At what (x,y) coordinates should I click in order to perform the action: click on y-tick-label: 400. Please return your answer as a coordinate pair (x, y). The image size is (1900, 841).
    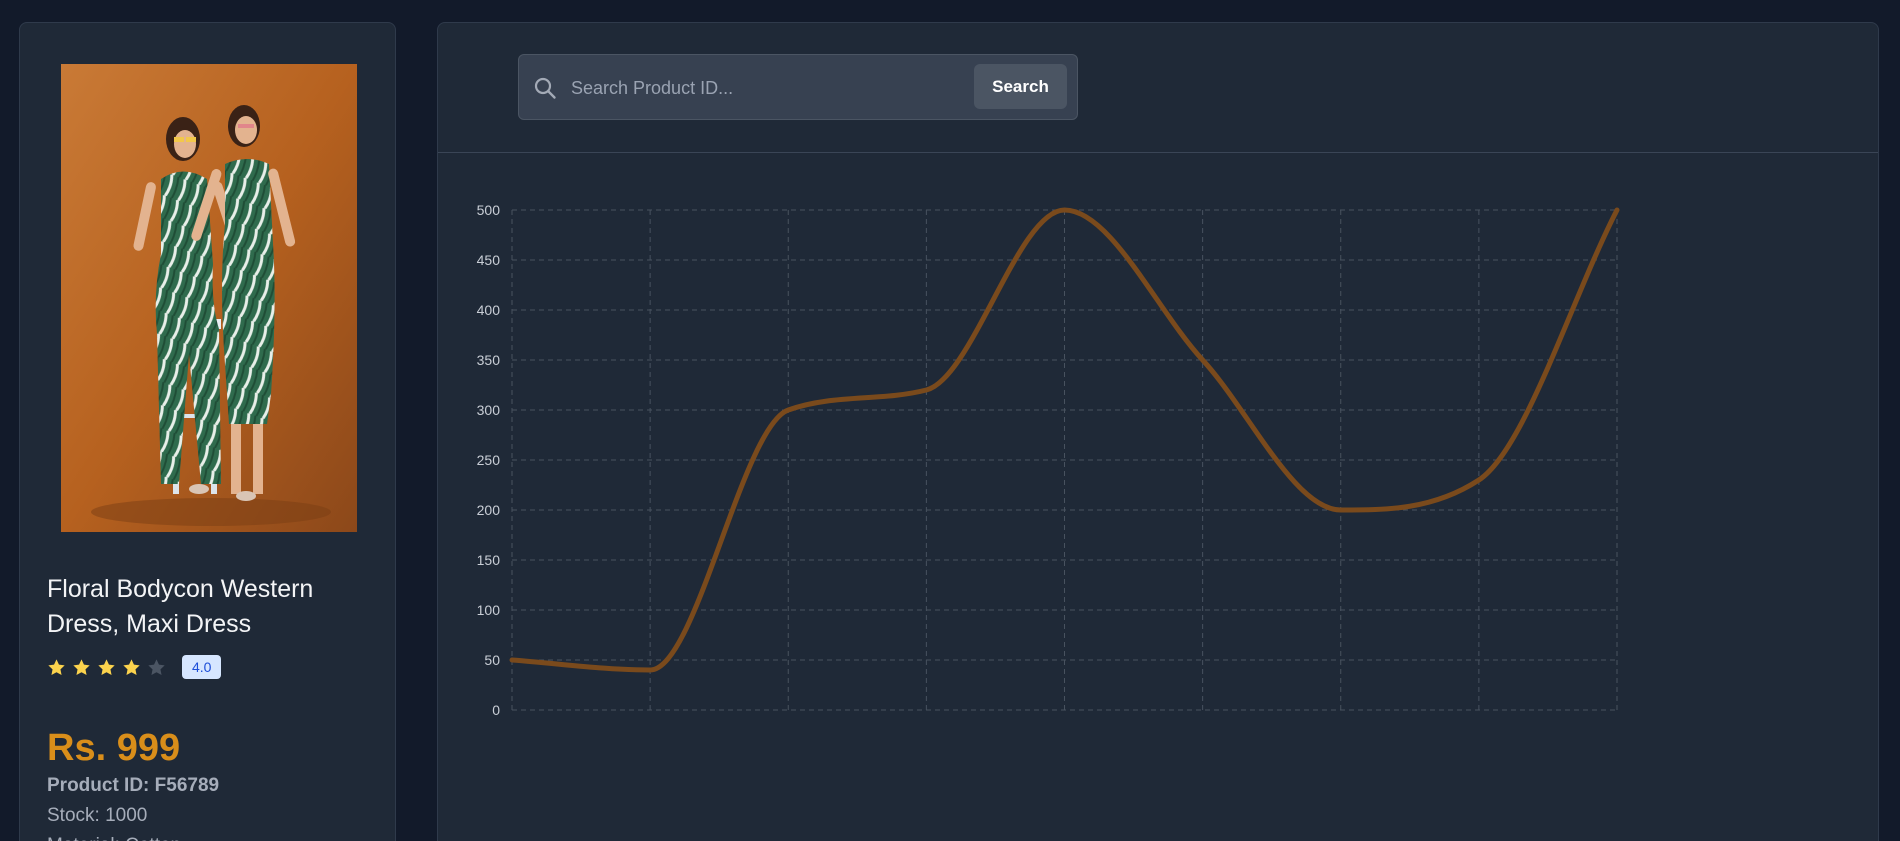
    Looking at the image, I should click on (489, 310).